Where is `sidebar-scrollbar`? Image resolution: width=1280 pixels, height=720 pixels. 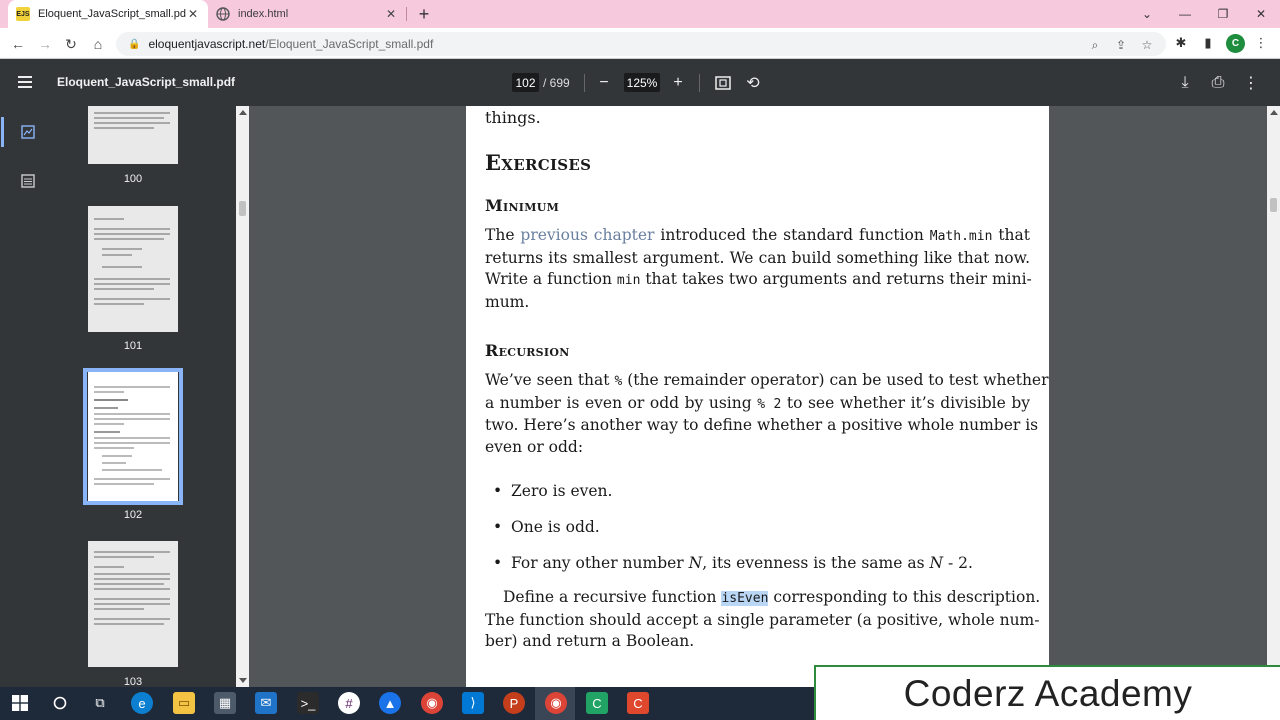
sidebar-scrollbar is located at coordinates (242, 396).